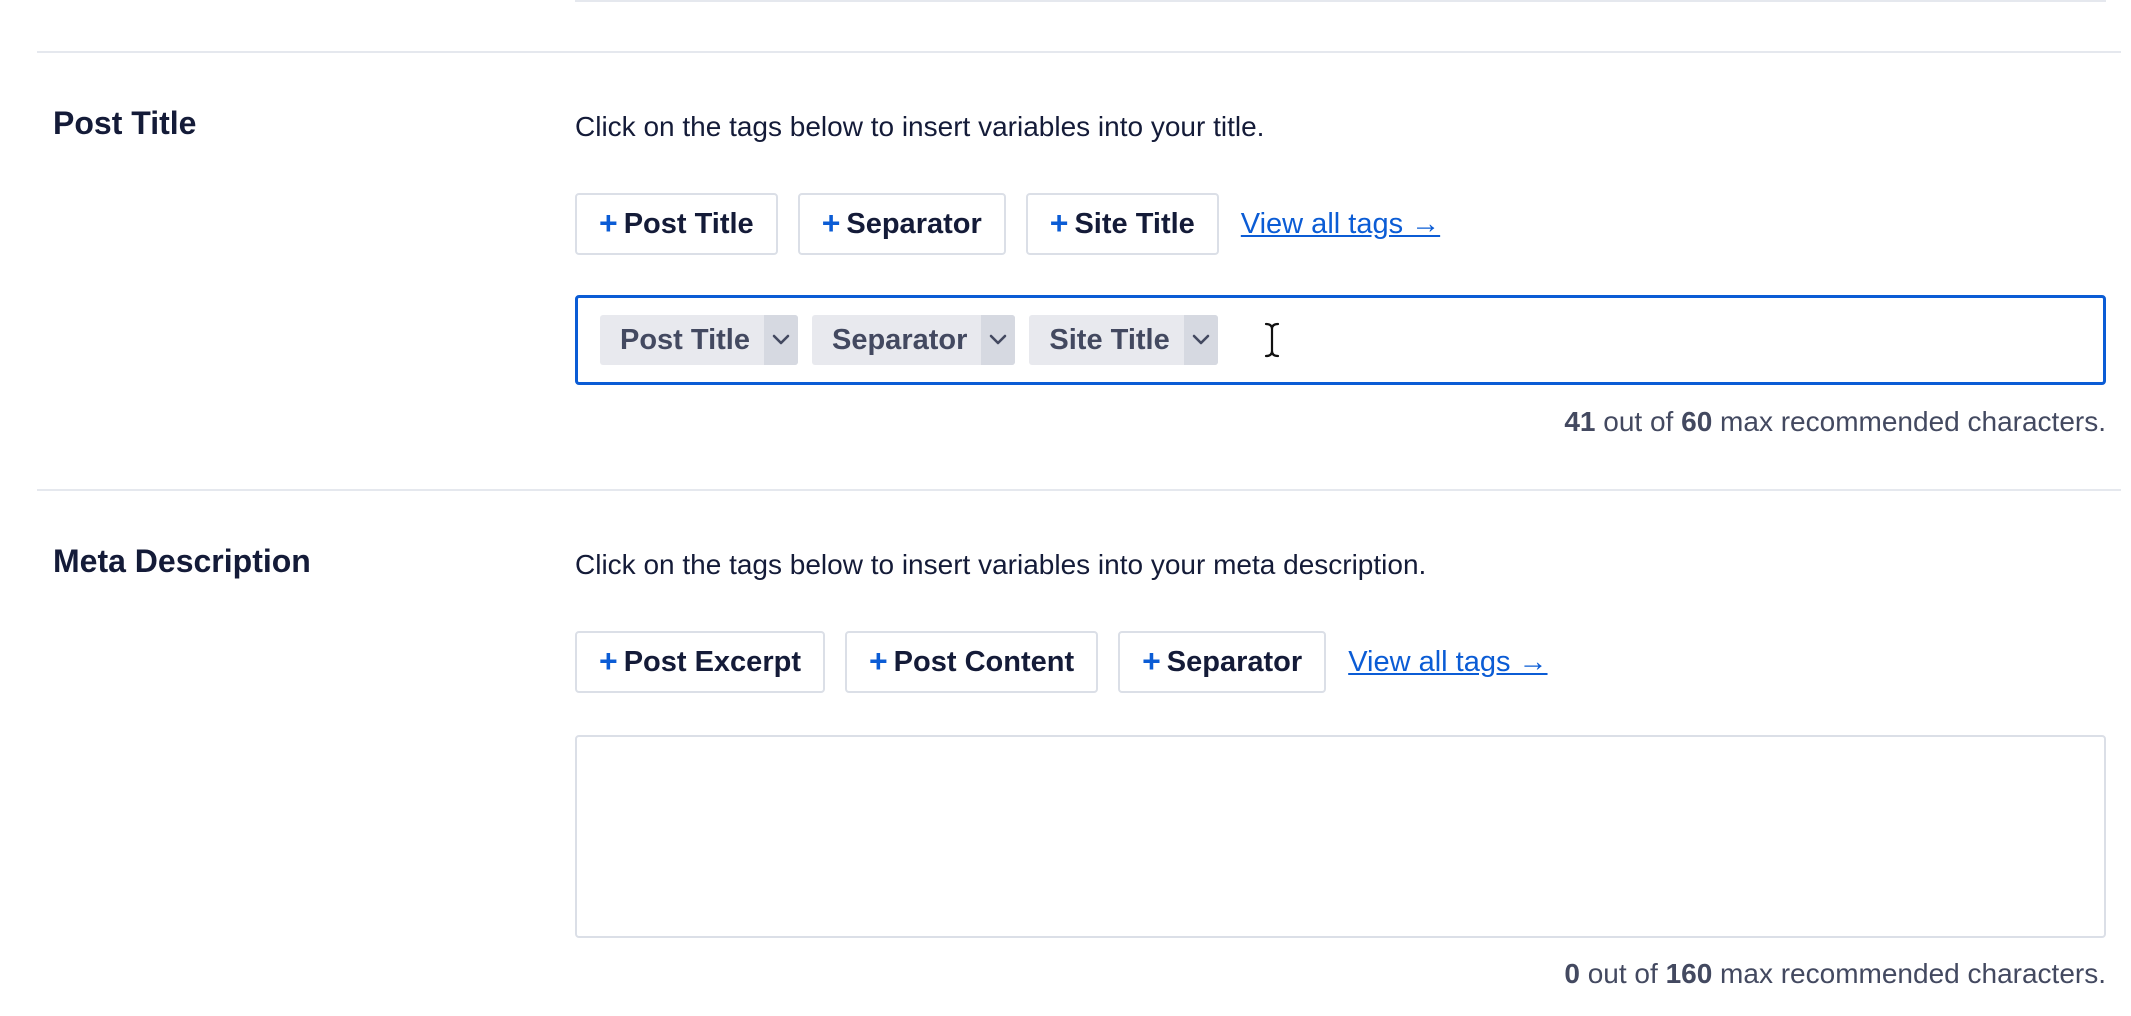  I want to click on chip-label: Separator, so click(900, 339).